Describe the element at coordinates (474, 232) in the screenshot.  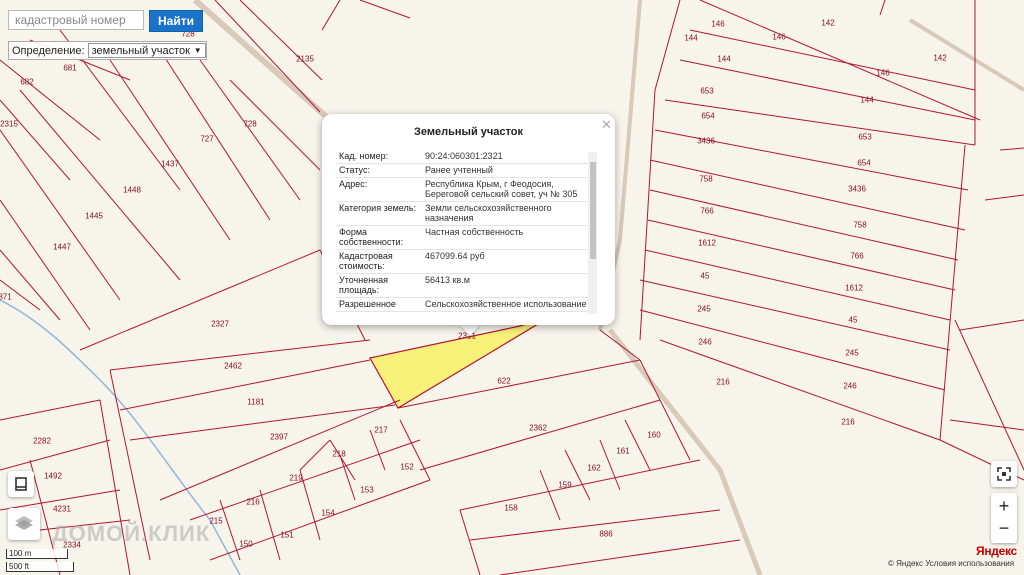
I see `detail-value: Частная собственность` at that location.